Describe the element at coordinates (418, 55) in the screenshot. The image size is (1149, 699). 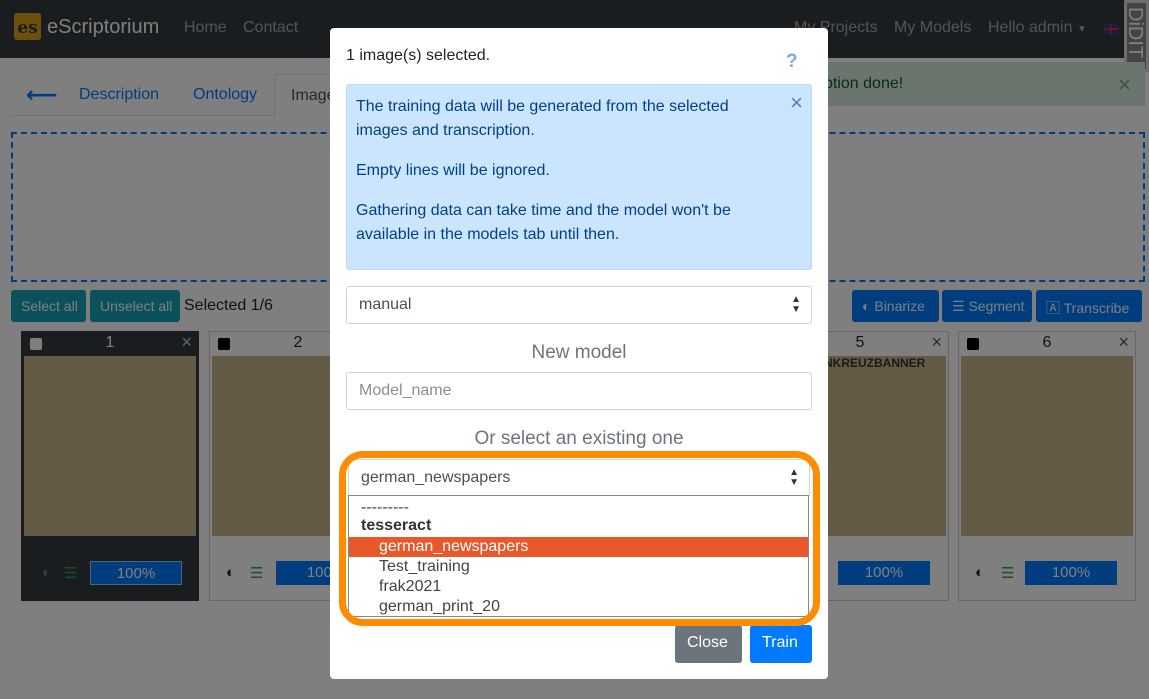
I see `modal-title: 1 image(s) selected.` at that location.